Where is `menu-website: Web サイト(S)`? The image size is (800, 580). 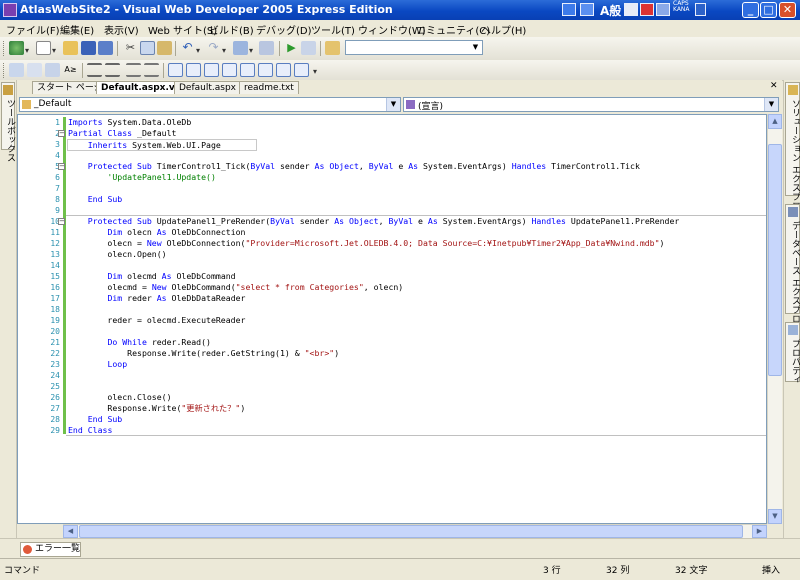 menu-website: Web サイト(S) is located at coordinates (182, 29).